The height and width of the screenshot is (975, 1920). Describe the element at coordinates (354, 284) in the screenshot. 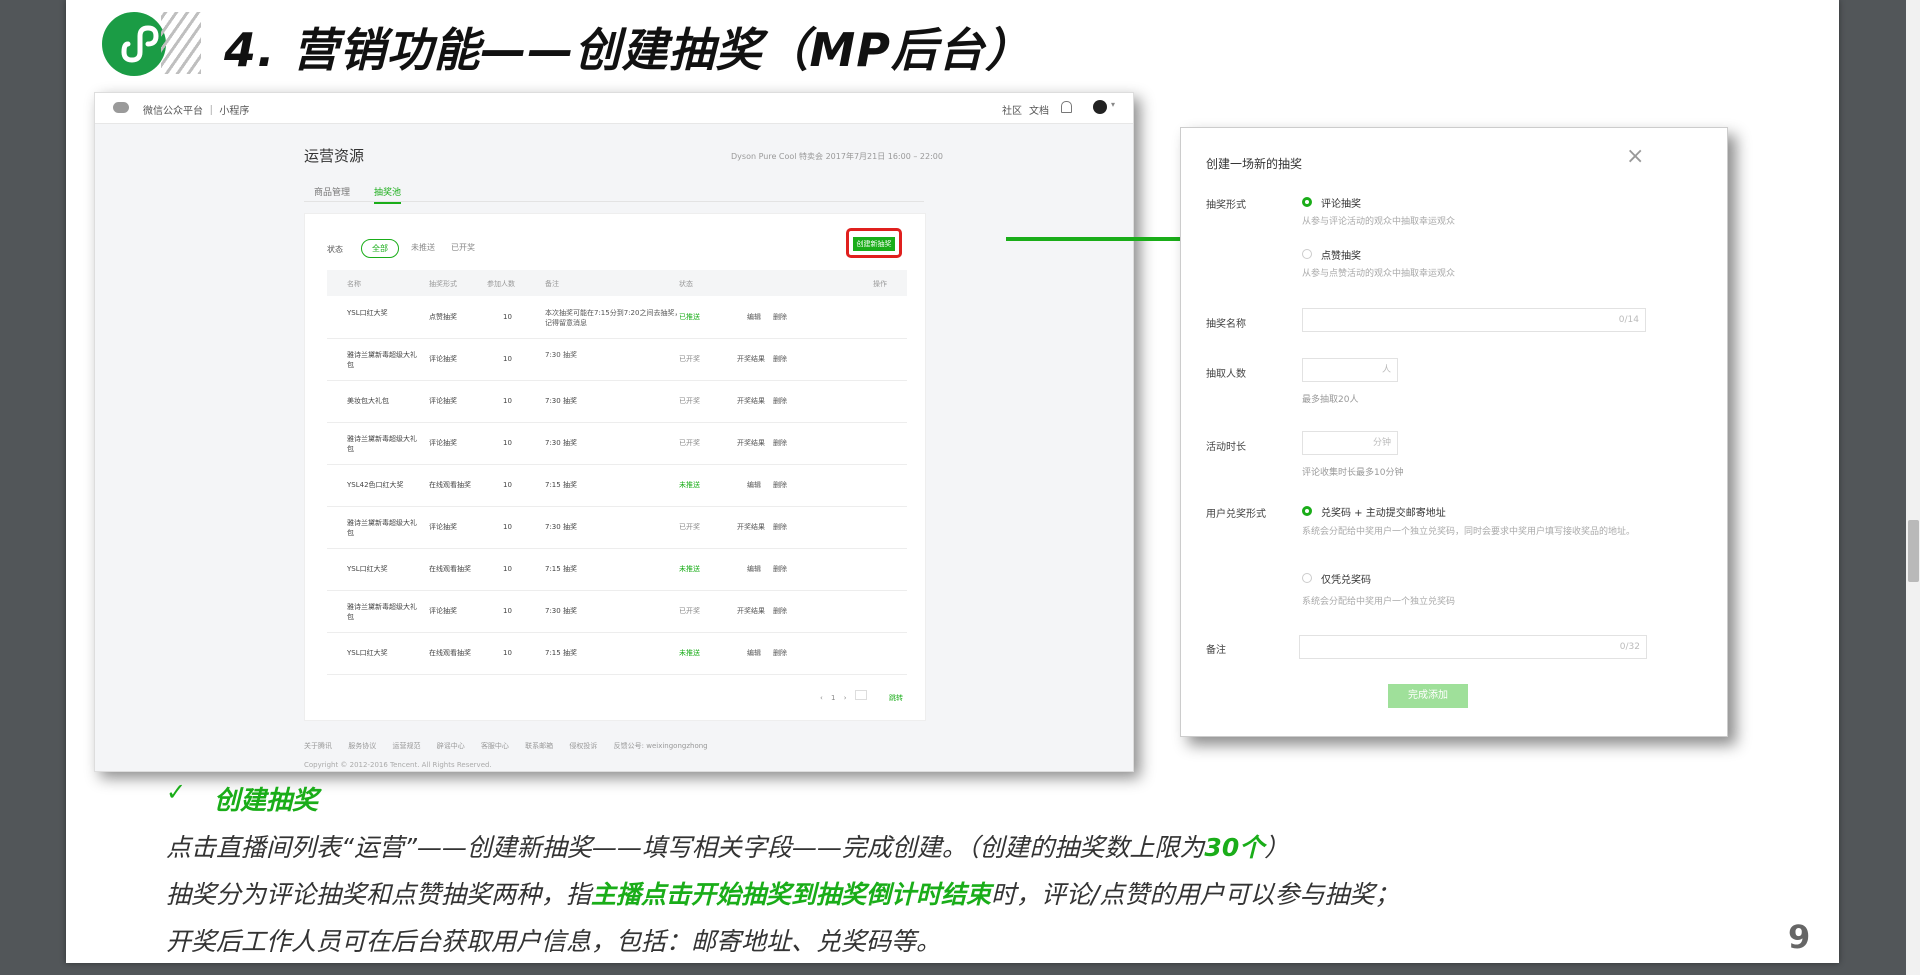

I see `col-name: 名称` at that location.